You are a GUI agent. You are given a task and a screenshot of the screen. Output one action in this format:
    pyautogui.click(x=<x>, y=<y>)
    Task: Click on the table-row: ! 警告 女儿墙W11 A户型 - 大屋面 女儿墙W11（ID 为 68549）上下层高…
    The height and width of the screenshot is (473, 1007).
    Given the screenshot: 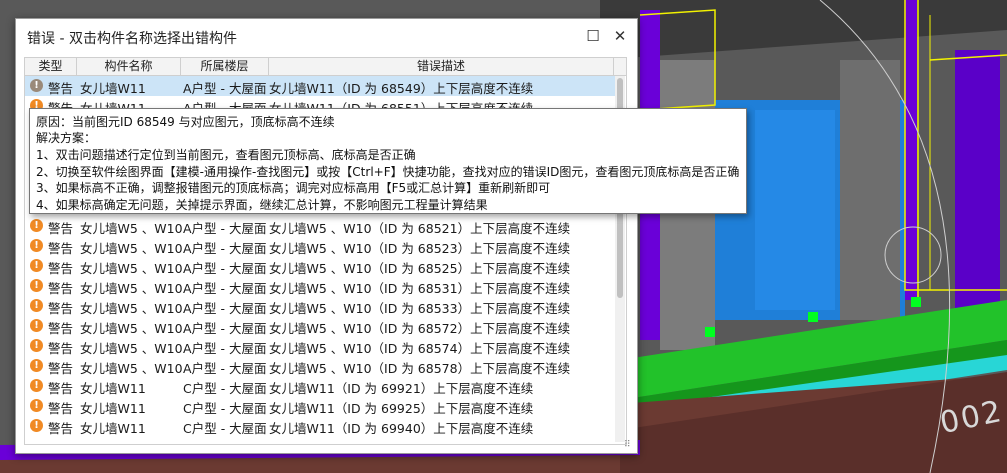 What is the action you would take?
    pyautogui.click(x=320, y=86)
    